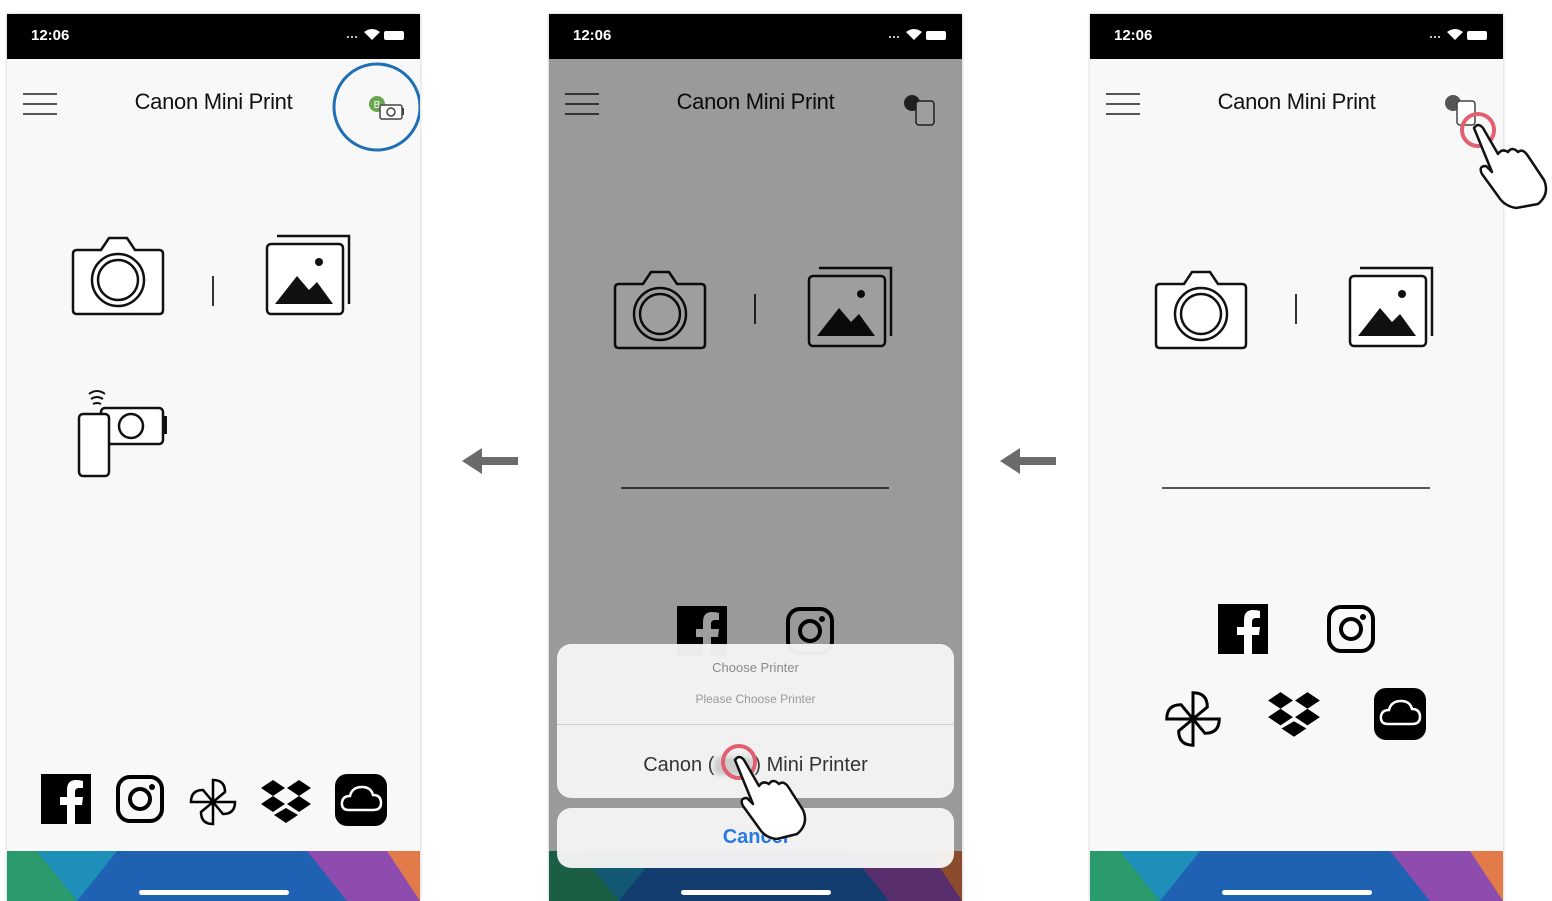 The width and height of the screenshot is (1552, 901). I want to click on printer-name-prefix: Canon (, so click(679, 765).